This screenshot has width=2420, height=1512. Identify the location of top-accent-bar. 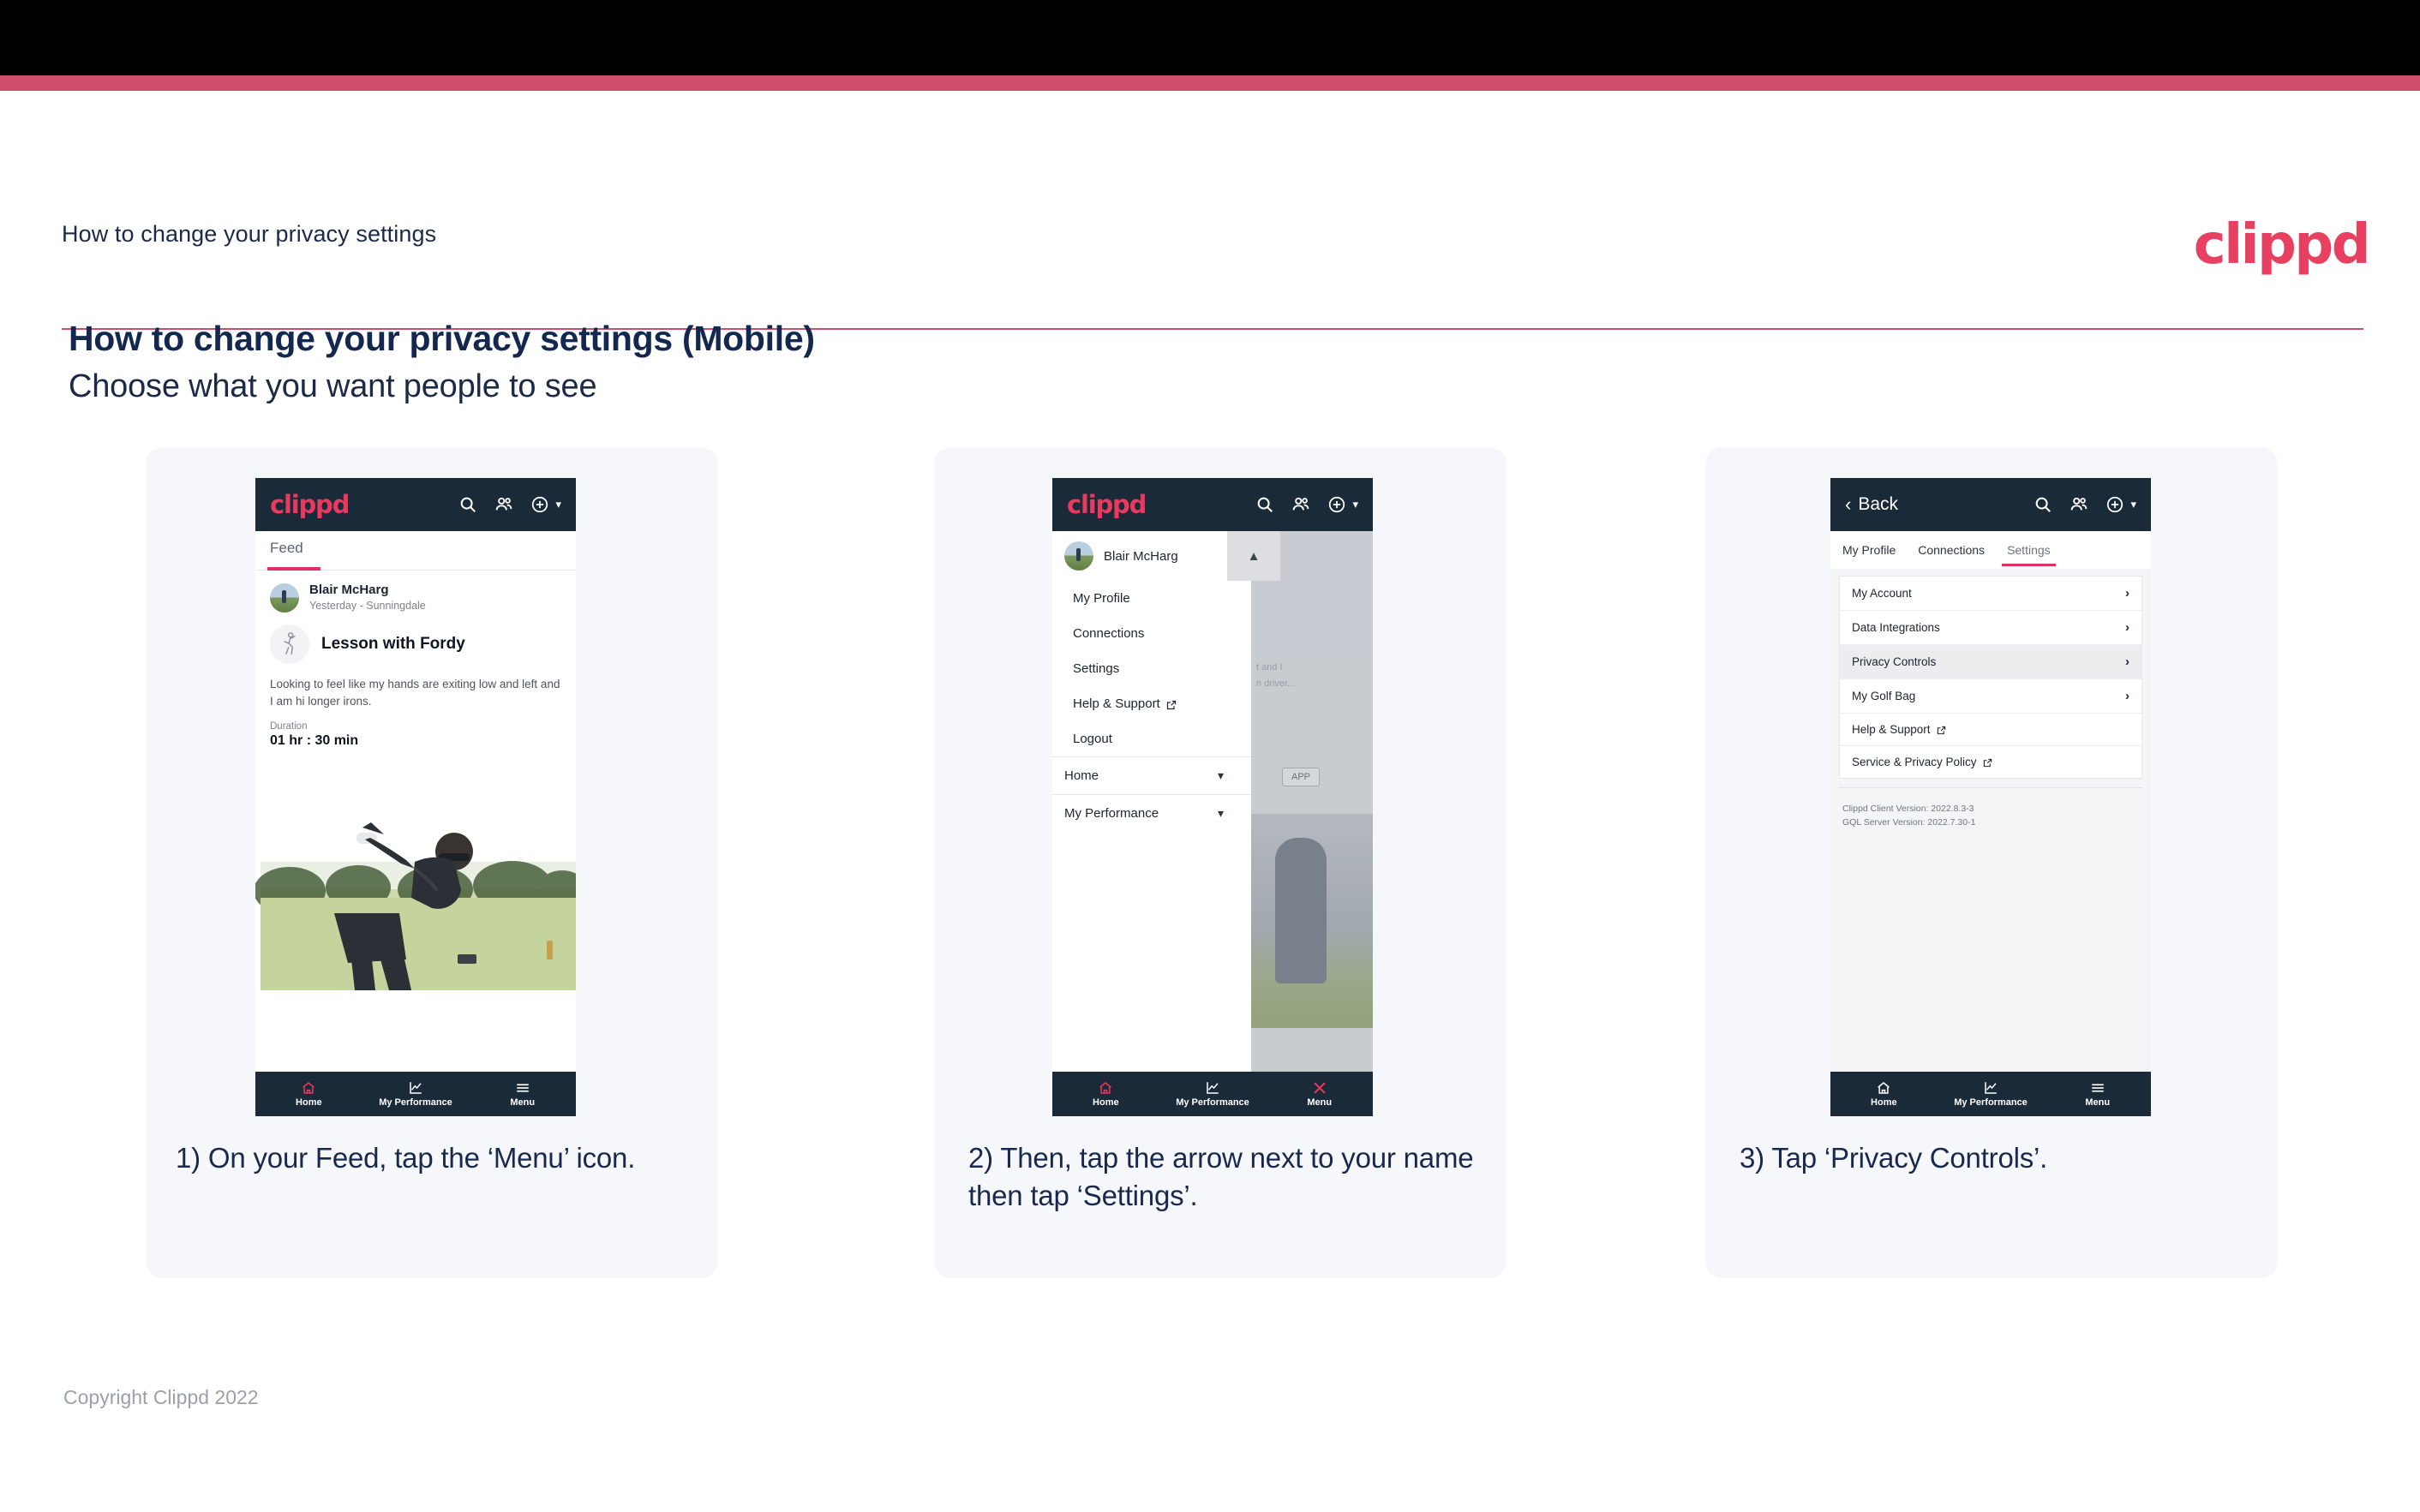
(1210, 83).